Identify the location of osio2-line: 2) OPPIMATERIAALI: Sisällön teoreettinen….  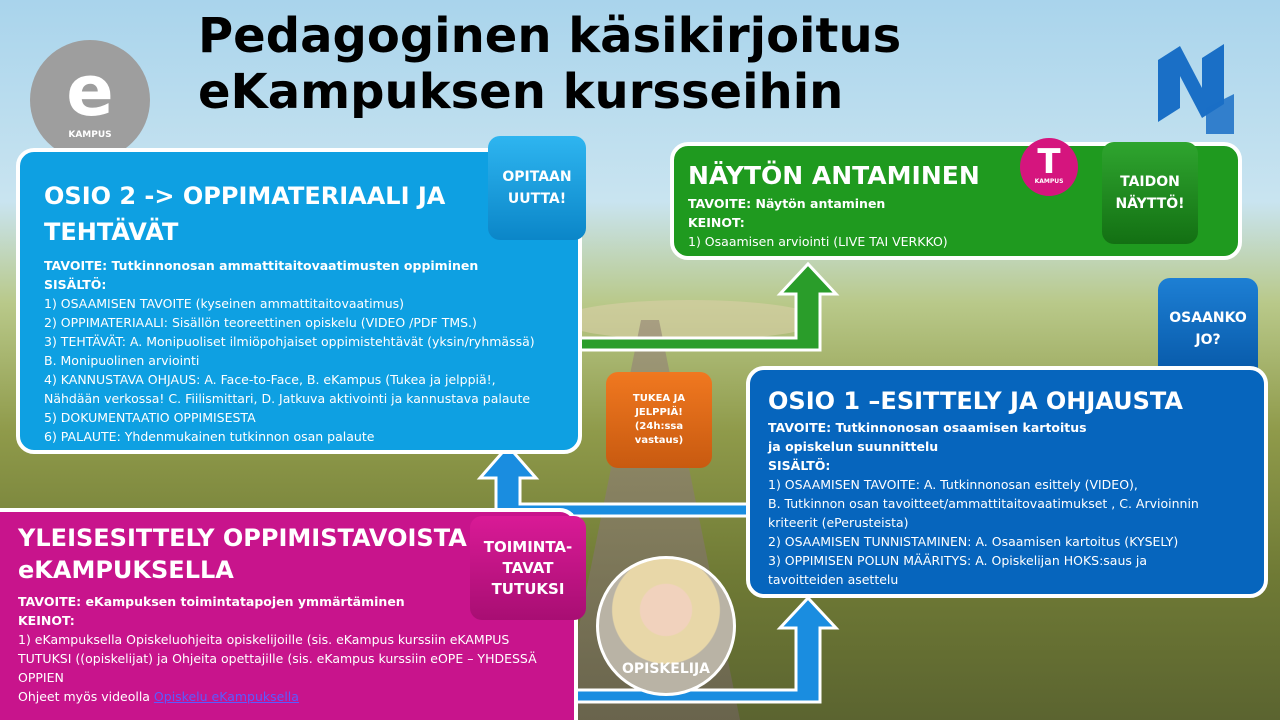
(260, 322).